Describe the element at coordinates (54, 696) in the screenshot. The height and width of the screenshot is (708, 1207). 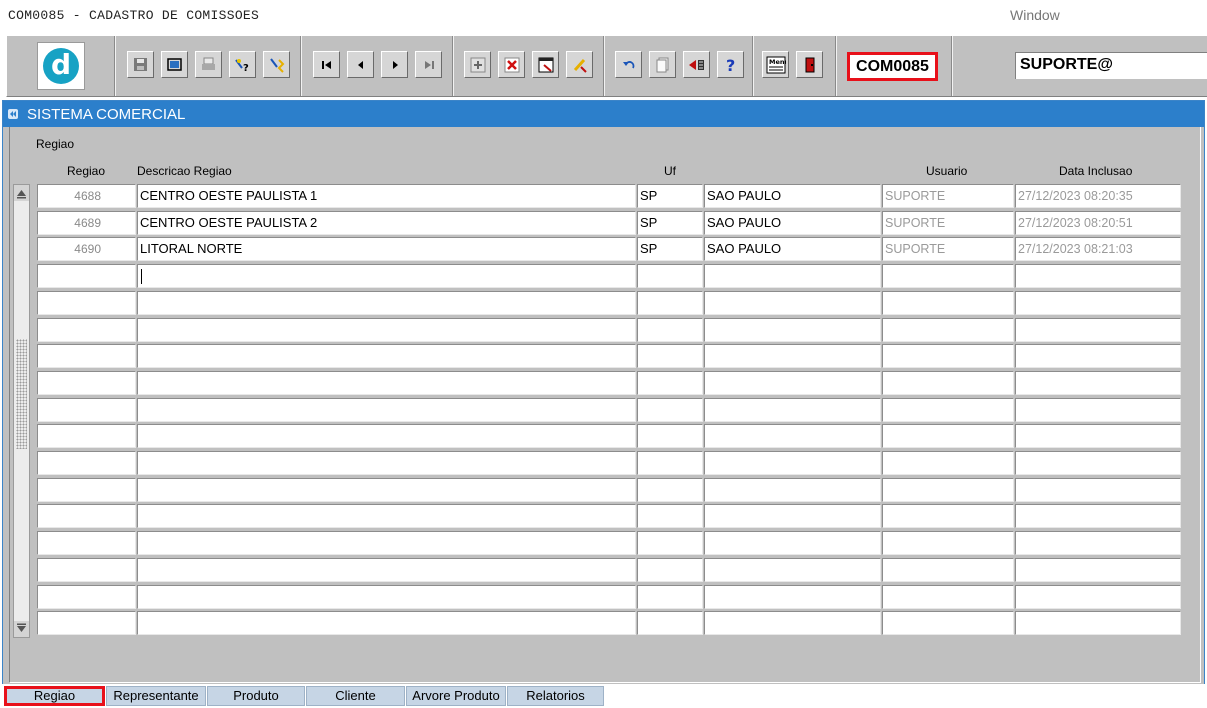
I see `tab-regiao: Regiao` at that location.